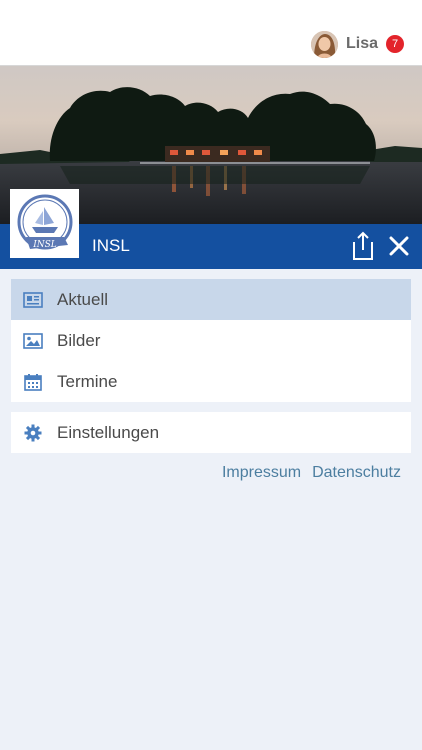  I want to click on share-button, so click(363, 246).